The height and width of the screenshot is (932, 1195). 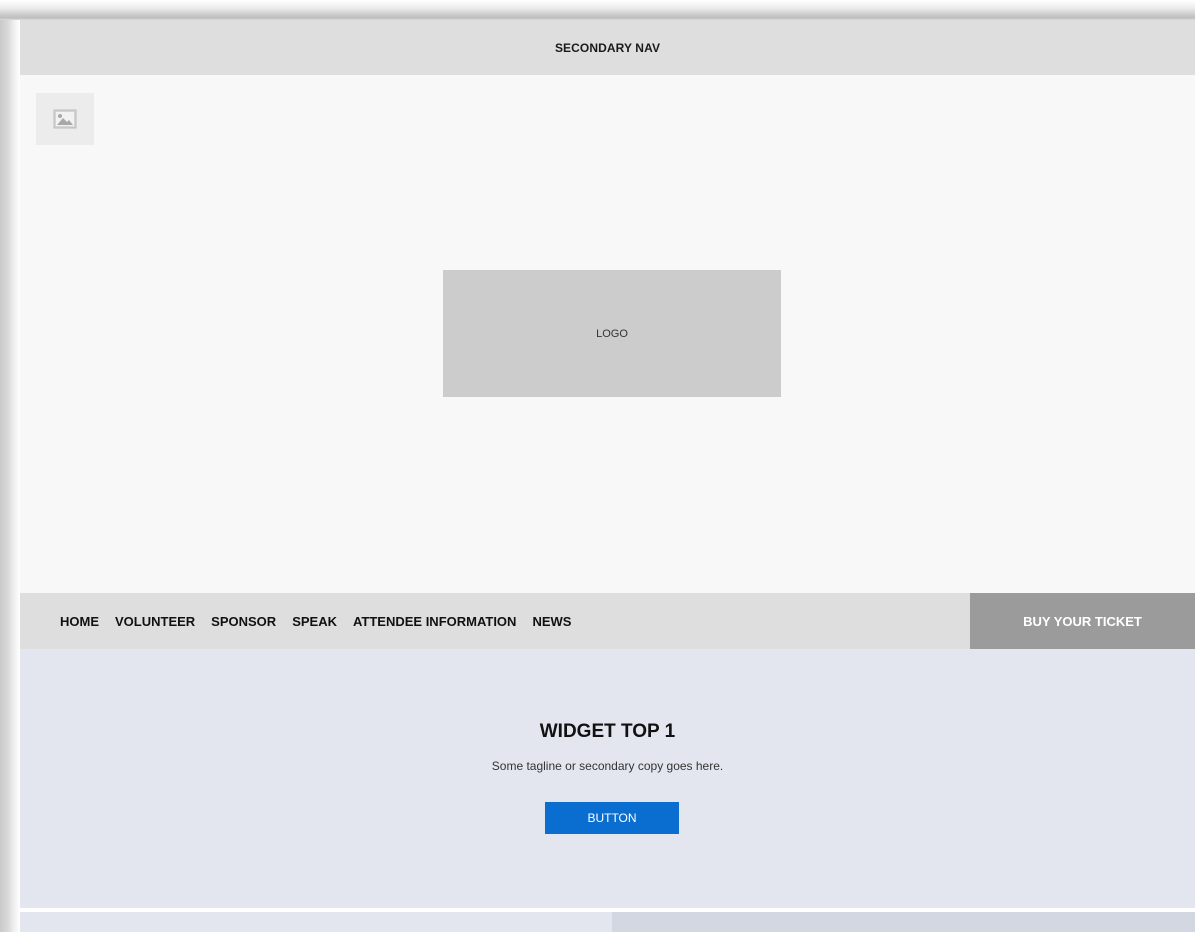 I want to click on nav-item-volunteer: VOLUNTEER, so click(x=155, y=621).